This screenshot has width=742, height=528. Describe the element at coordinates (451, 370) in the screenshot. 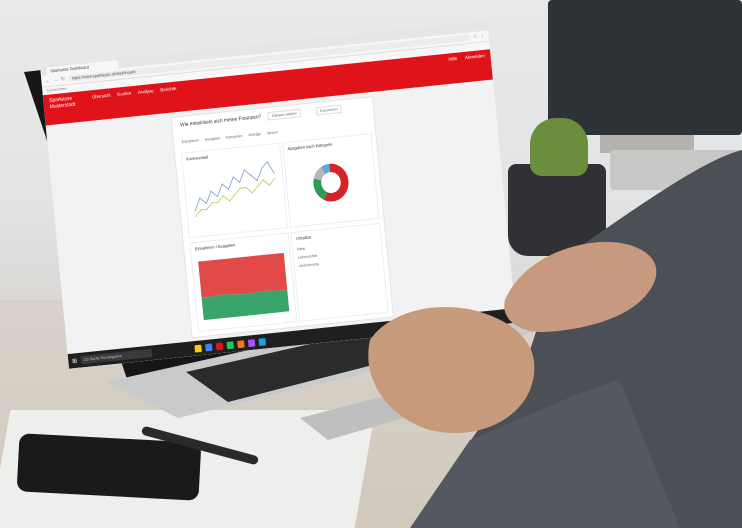

I see `right-hand` at that location.